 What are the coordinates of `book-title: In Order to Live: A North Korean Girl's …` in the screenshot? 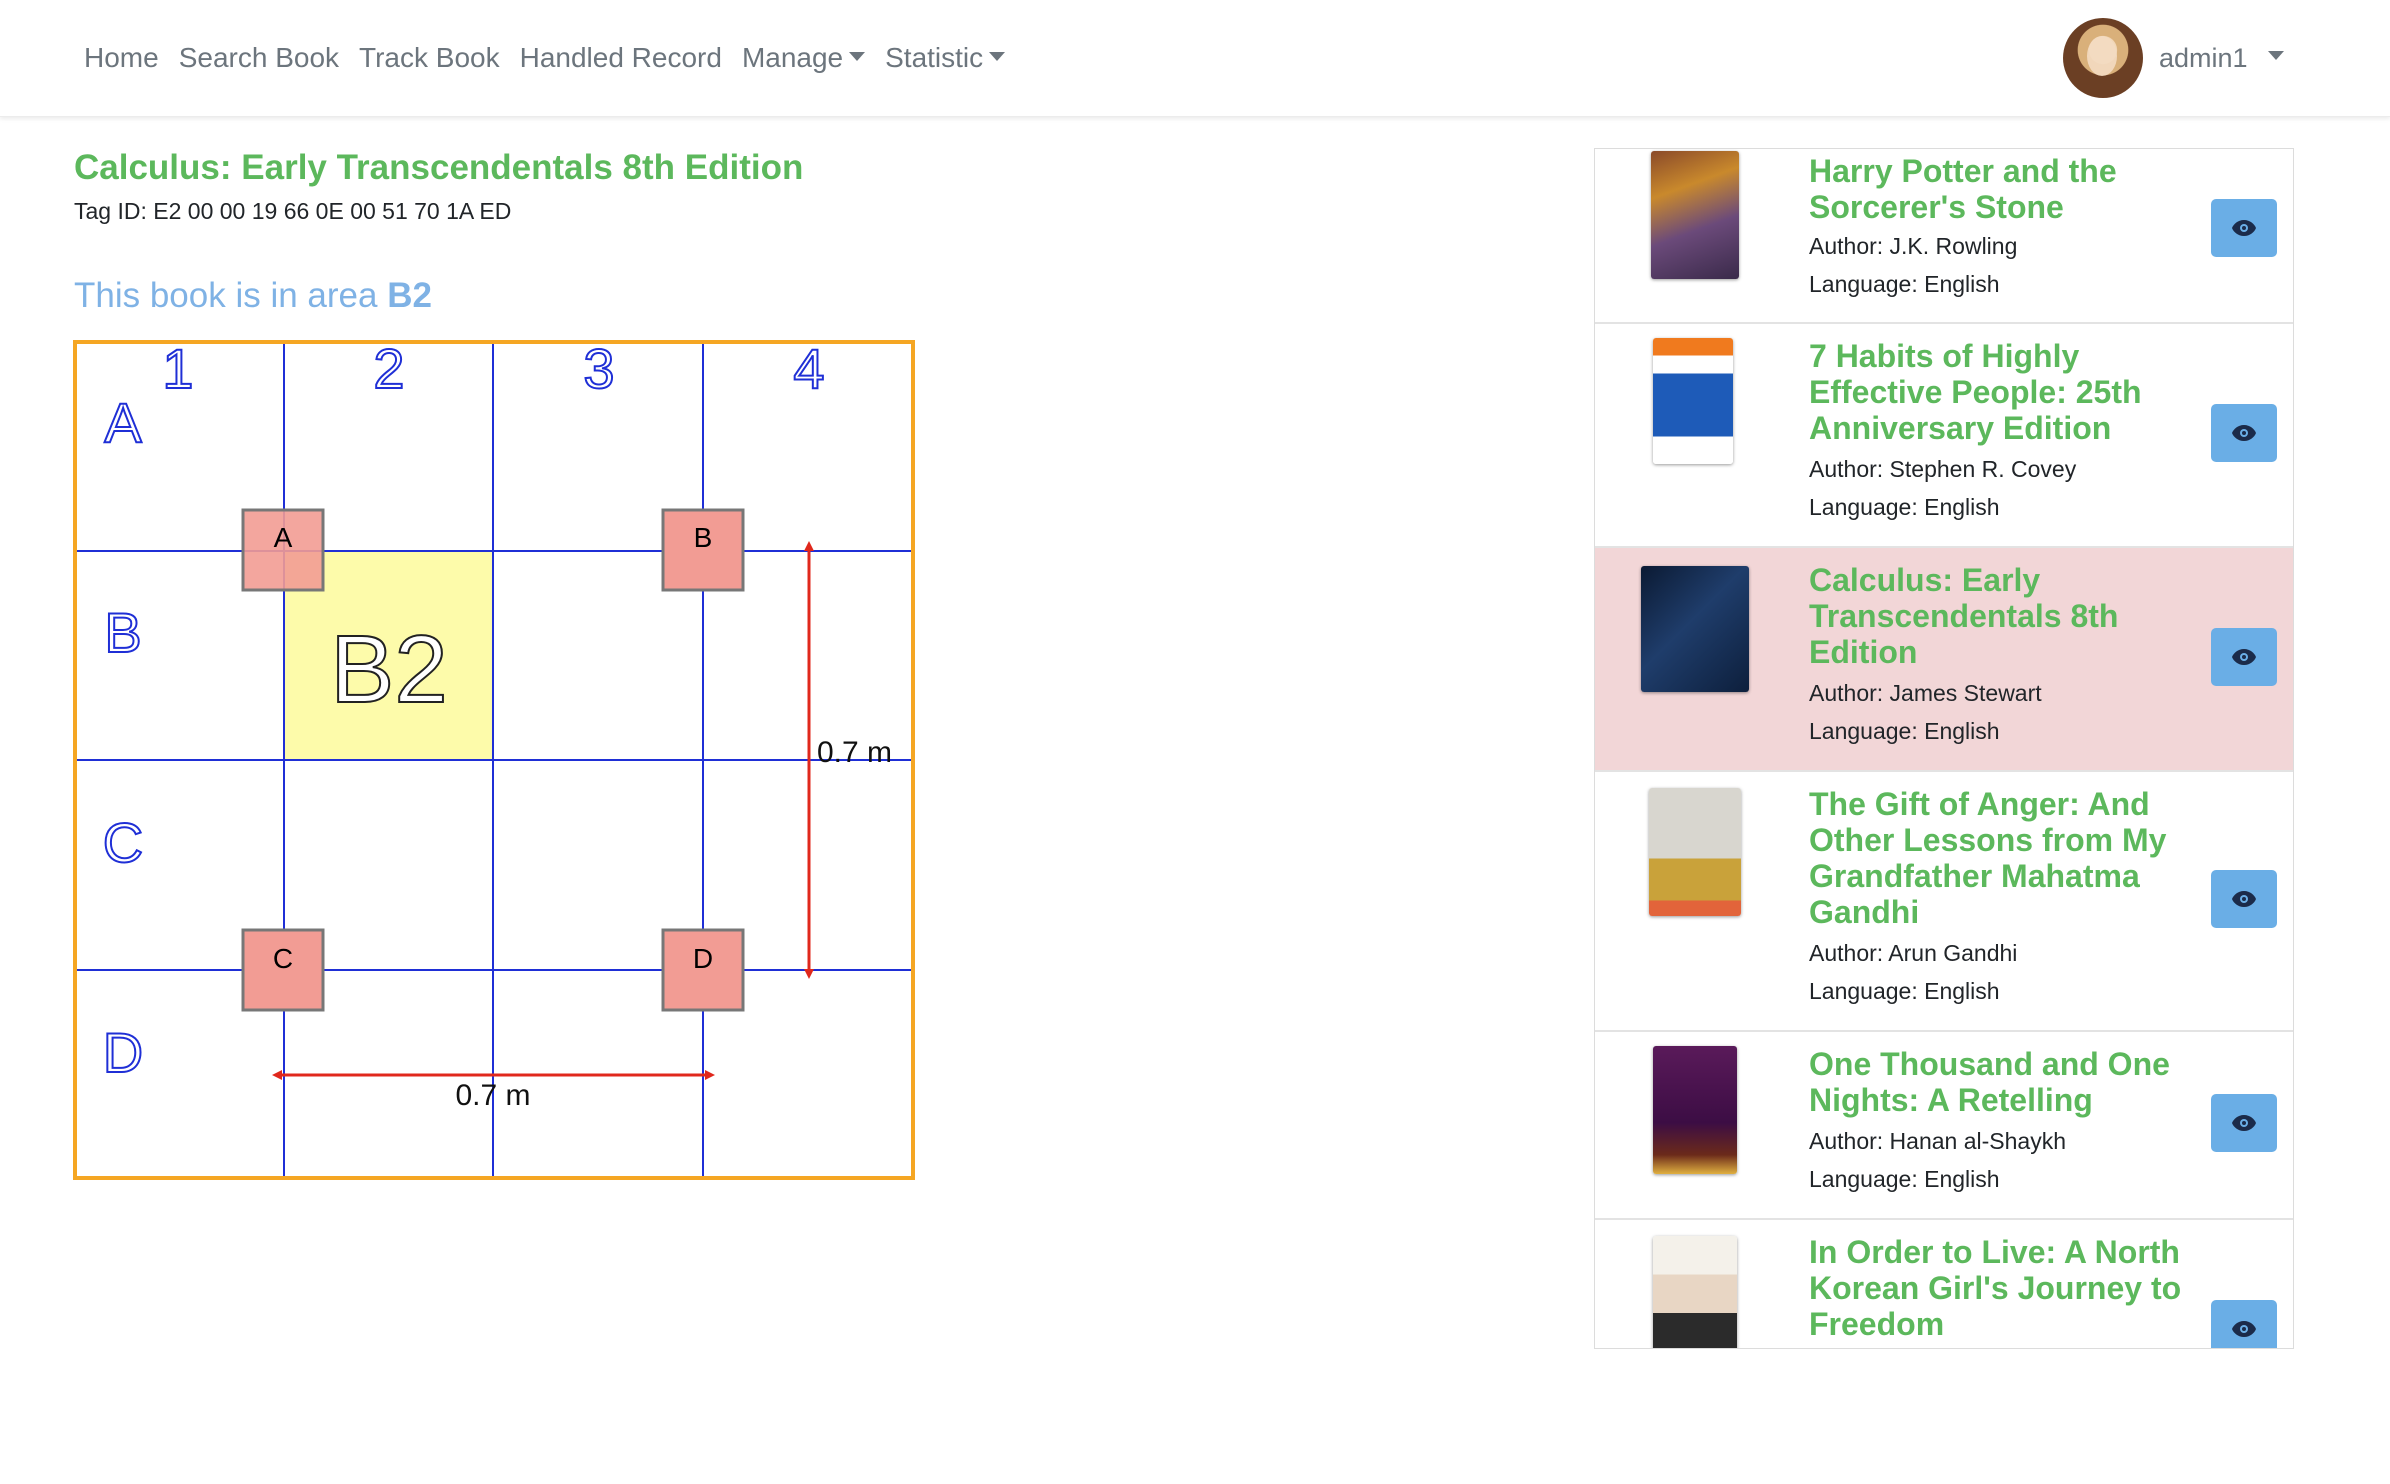 It's located at (1999, 1288).